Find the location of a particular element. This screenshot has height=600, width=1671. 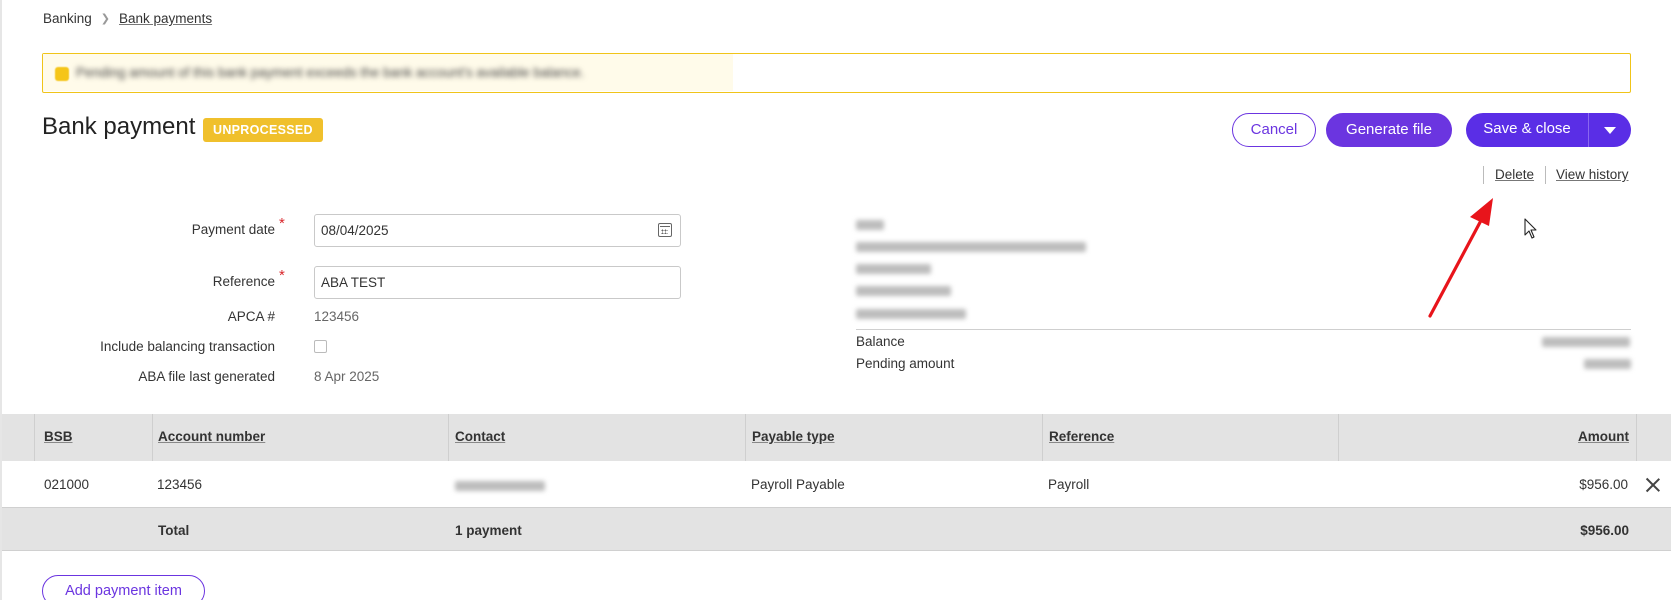

cancel-button: Cancel is located at coordinates (1274, 130).